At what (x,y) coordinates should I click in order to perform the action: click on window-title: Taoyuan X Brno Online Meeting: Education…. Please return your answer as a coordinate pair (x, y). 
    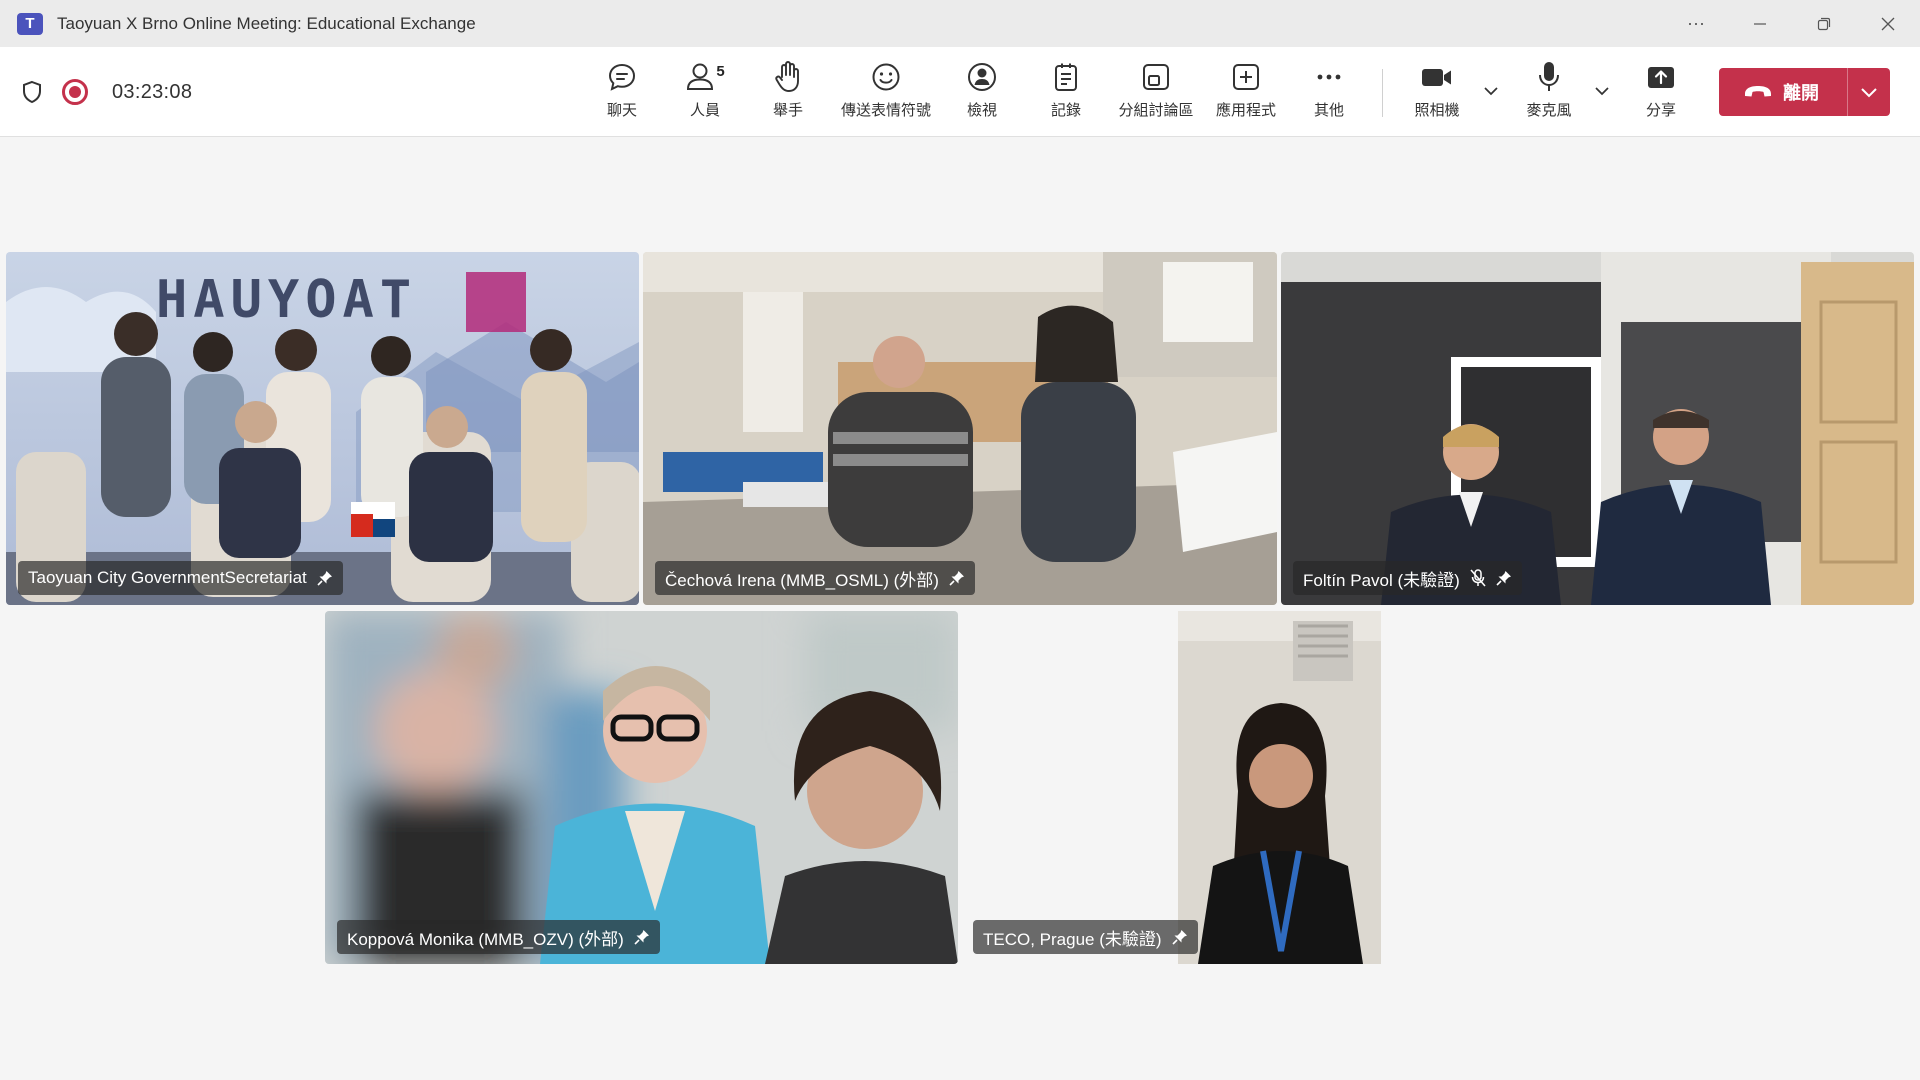
    Looking at the image, I should click on (266, 23).